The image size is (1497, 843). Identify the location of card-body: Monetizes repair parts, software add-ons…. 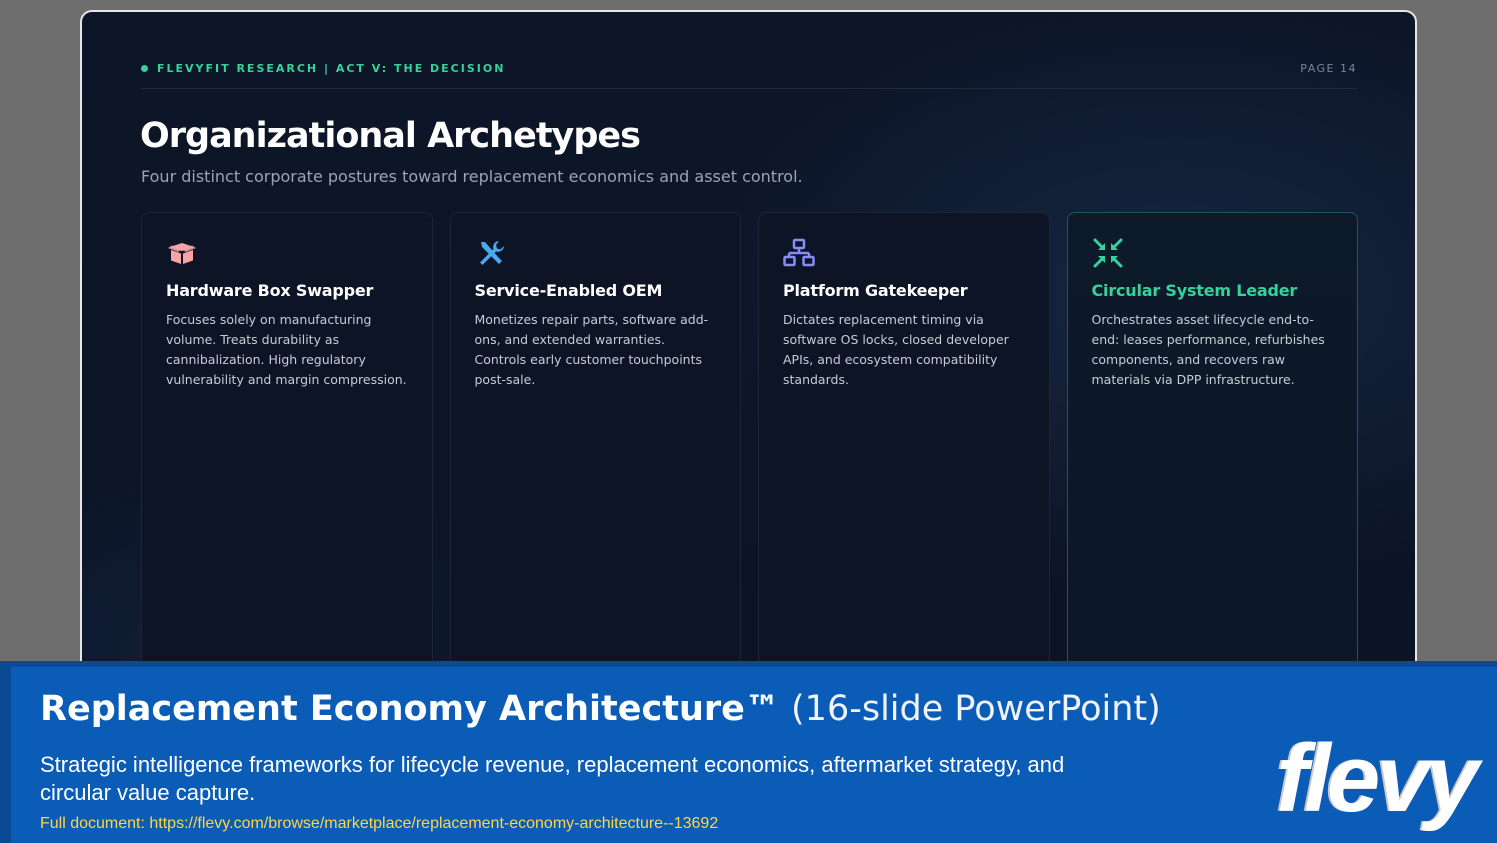
(591, 349).